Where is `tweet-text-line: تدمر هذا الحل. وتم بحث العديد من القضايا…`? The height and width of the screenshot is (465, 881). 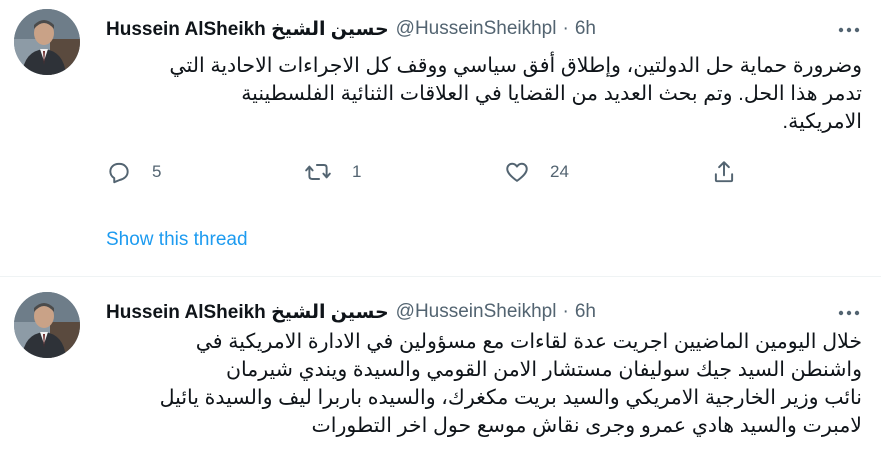
tweet-text-line: تدمر هذا الحل. وتم بحث العديد من القضايا… is located at coordinates (551, 93).